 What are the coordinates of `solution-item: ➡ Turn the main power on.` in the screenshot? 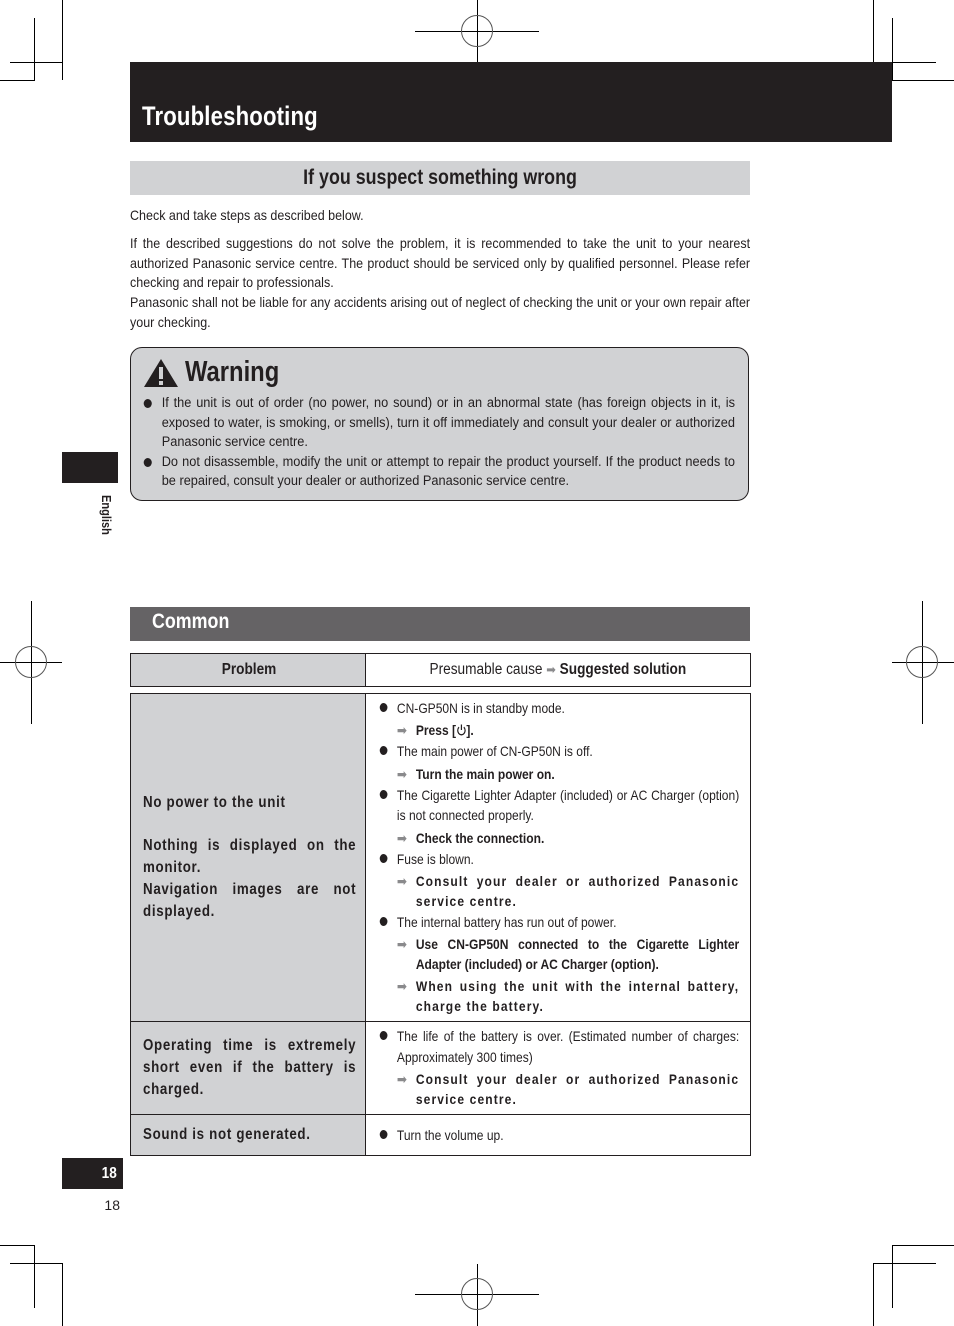 It's located at (475, 773).